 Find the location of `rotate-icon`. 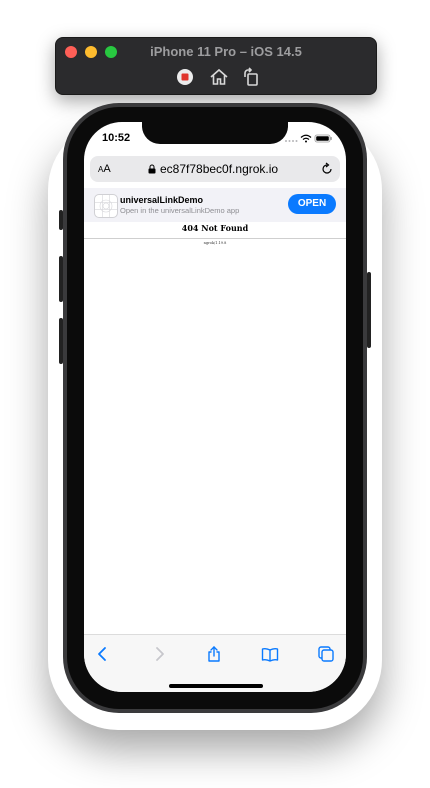

rotate-icon is located at coordinates (251, 77).